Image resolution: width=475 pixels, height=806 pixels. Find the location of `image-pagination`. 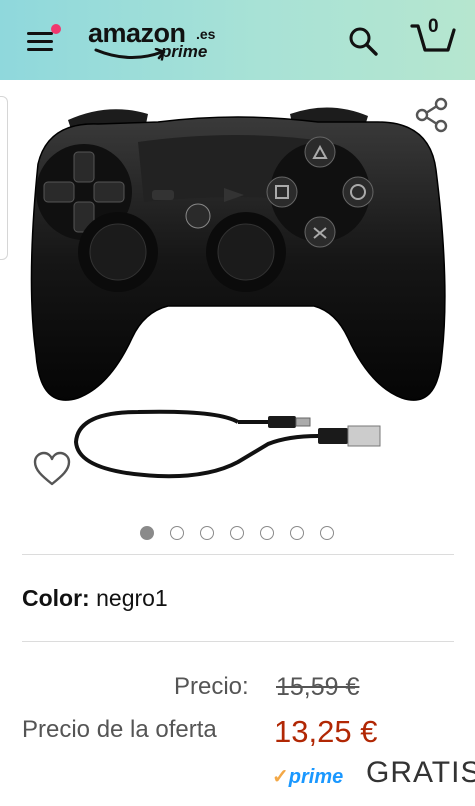

image-pagination is located at coordinates (240, 534).